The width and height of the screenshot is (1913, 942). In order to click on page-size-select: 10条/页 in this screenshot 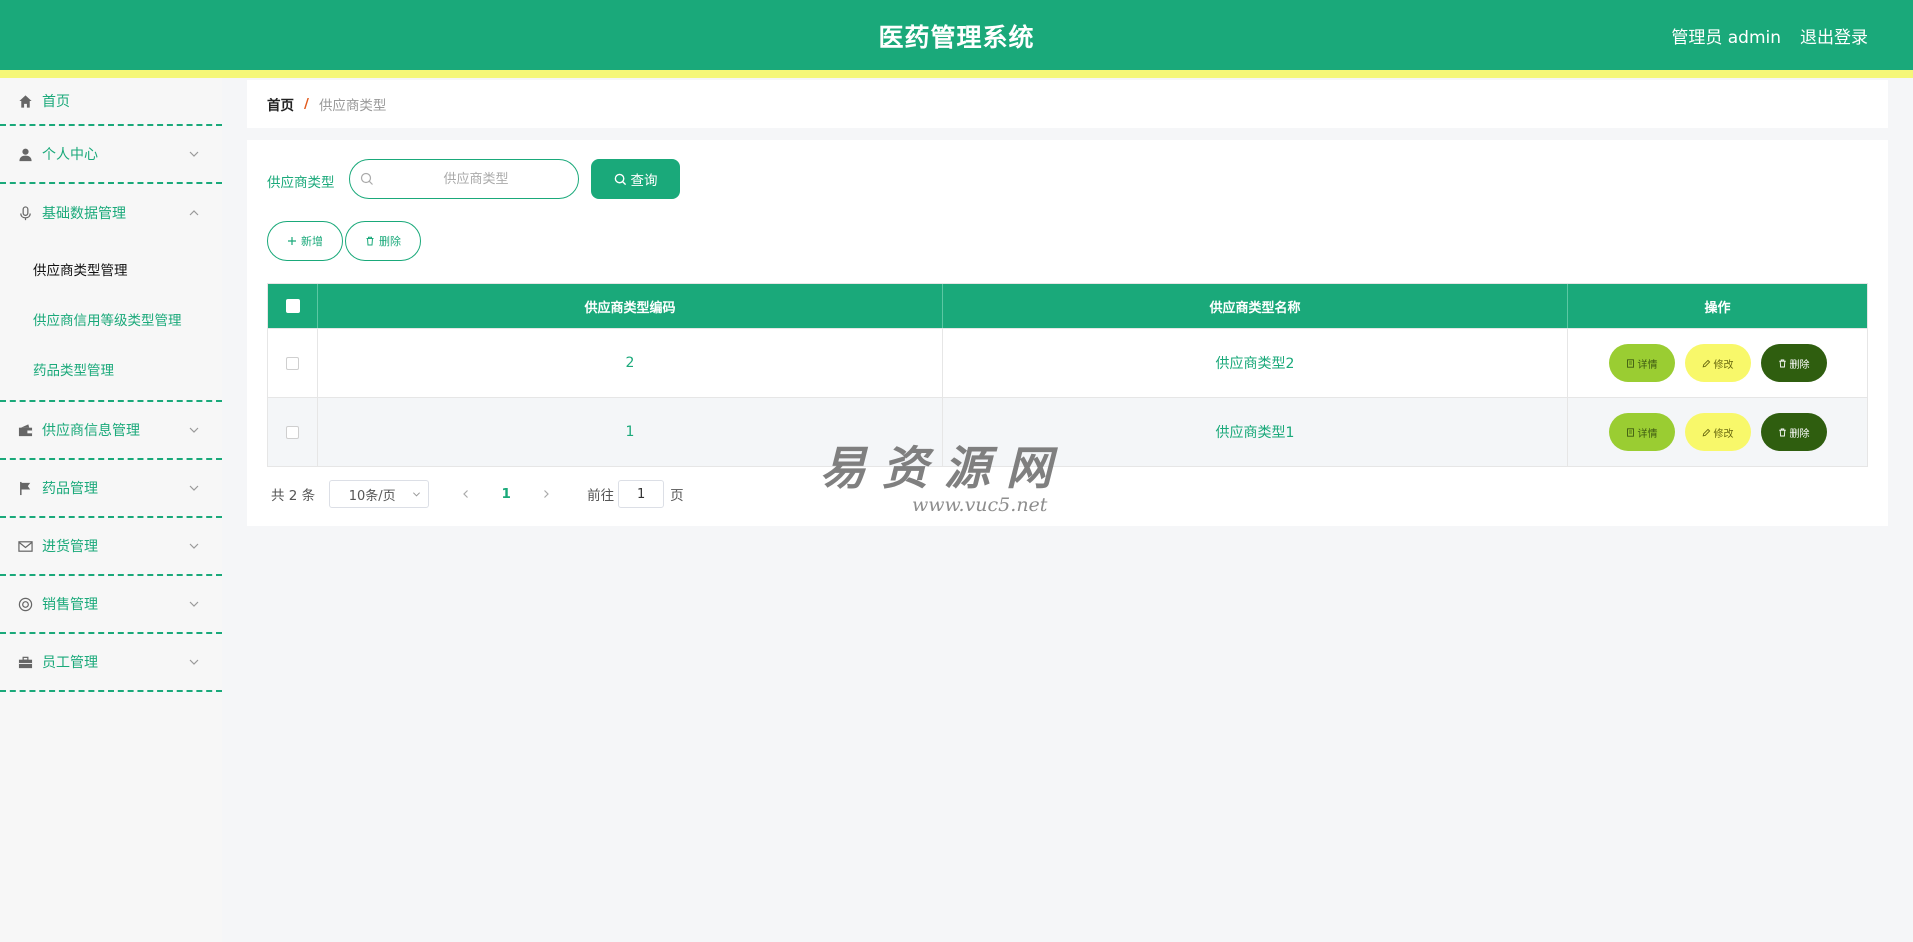, I will do `click(379, 494)`.